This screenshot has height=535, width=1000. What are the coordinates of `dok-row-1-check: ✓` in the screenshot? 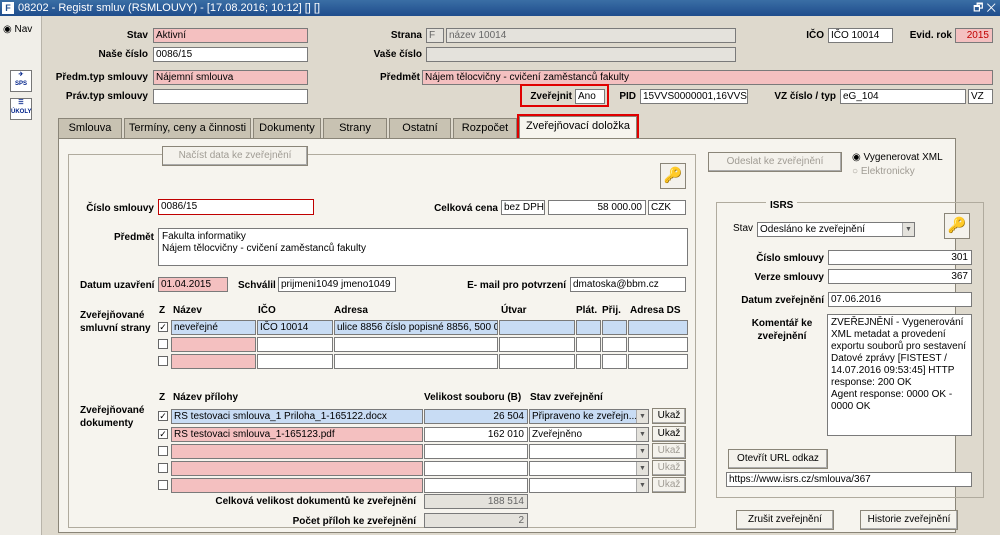 It's located at (163, 416).